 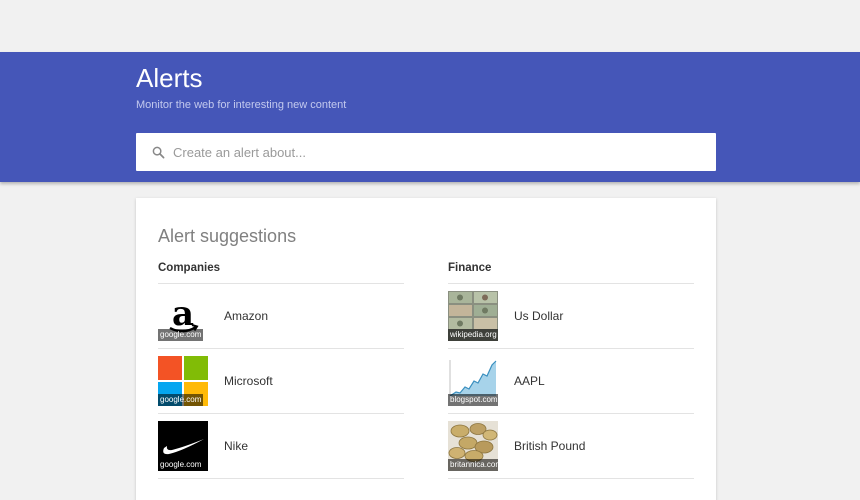 What do you see at coordinates (539, 316) in the screenshot?
I see `suggestion-label: Us Dollar` at bounding box center [539, 316].